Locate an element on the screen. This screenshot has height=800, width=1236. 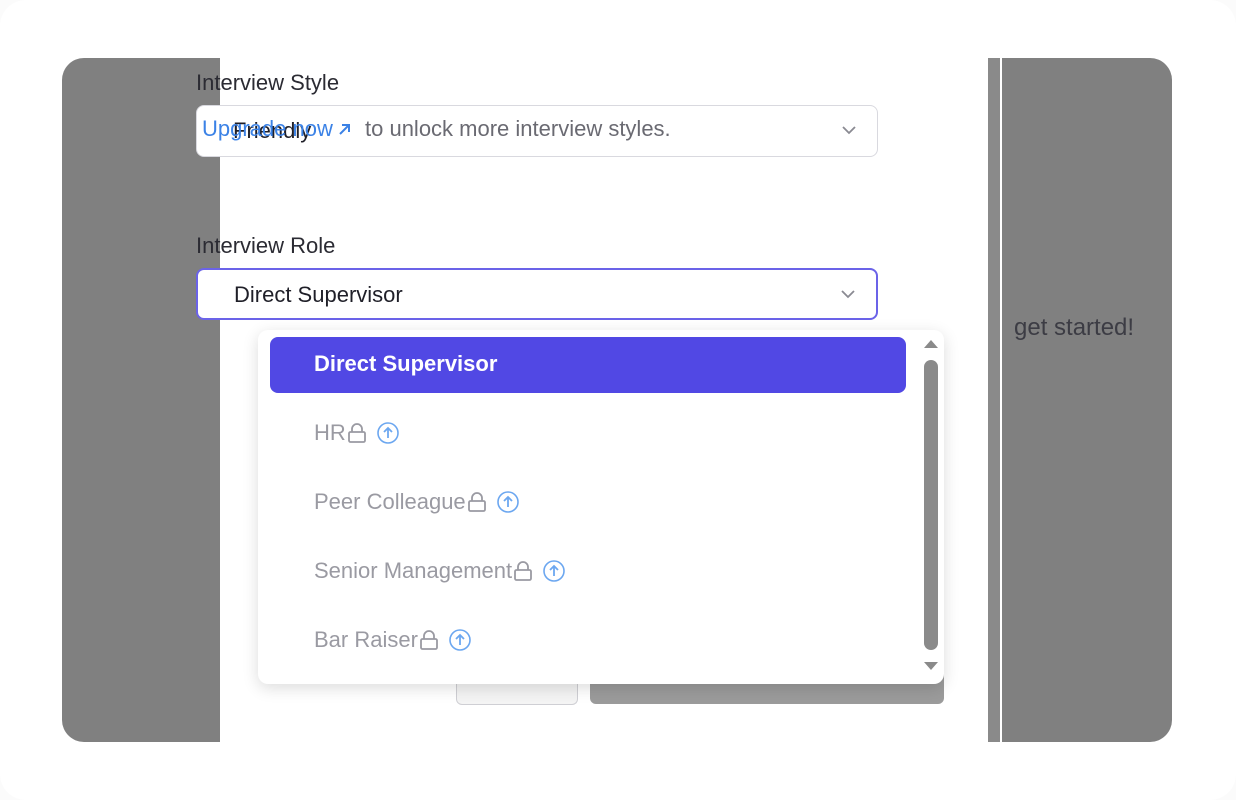
option-peer-colleague: Peer Colleague is located at coordinates (588, 503).